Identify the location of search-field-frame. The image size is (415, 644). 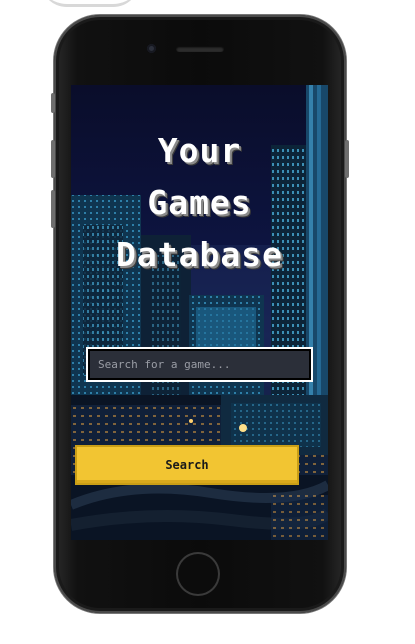
(199, 364).